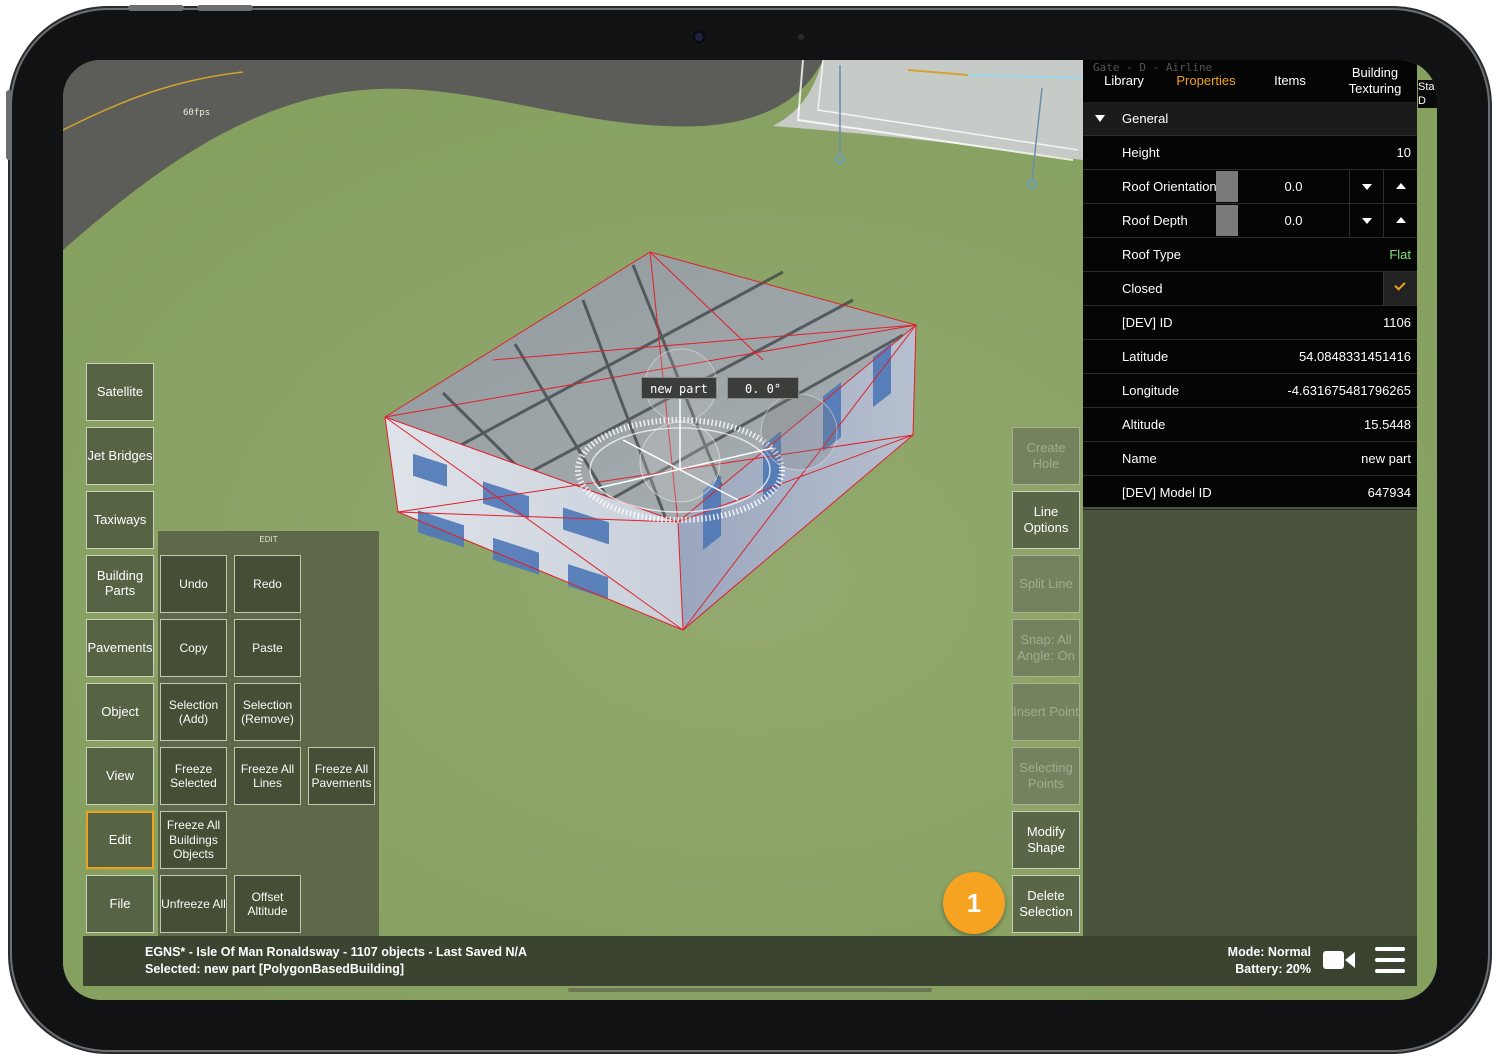  What do you see at coordinates (1339, 960) in the screenshot?
I see `video-camera-icon` at bounding box center [1339, 960].